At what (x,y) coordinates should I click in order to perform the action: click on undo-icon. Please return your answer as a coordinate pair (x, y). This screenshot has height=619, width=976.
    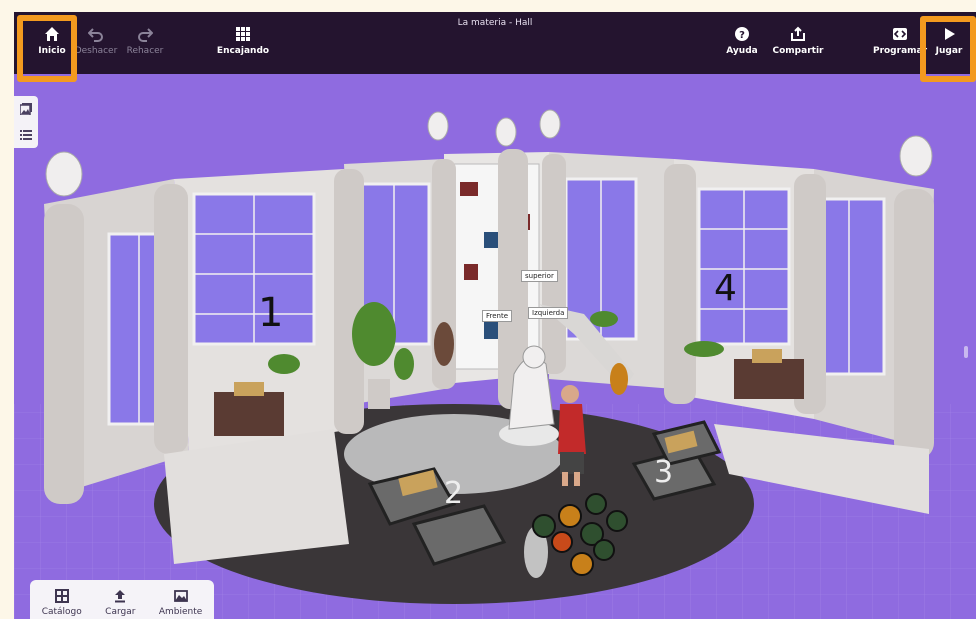
    Looking at the image, I should click on (95, 35).